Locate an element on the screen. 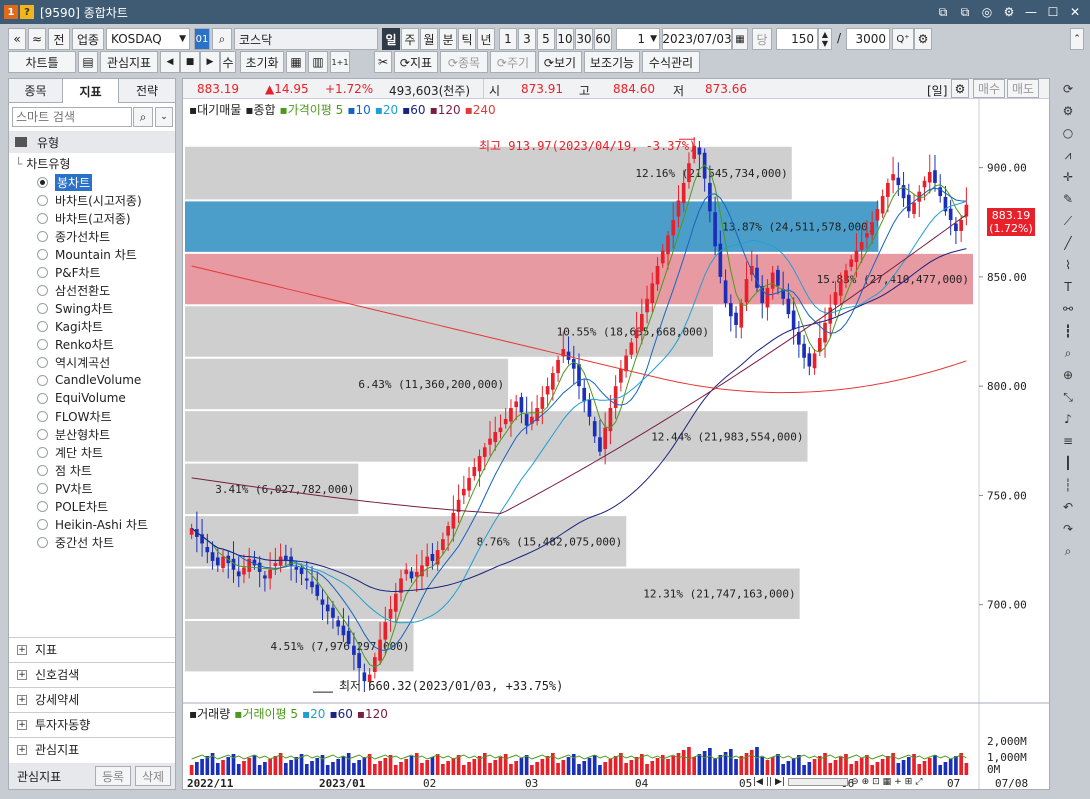 The width and height of the screenshot is (1090, 799). interval-count-input: 1 ▼ is located at coordinates (638, 39).